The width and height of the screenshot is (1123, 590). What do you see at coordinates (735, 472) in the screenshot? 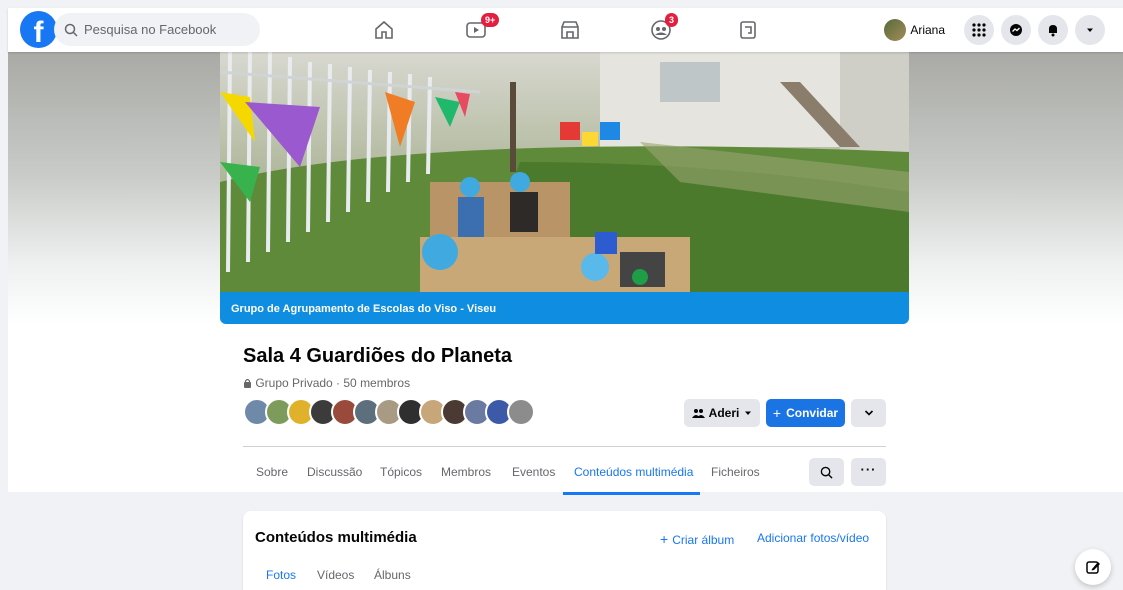
I see `tab-ficheiros: Ficheiros` at bounding box center [735, 472].